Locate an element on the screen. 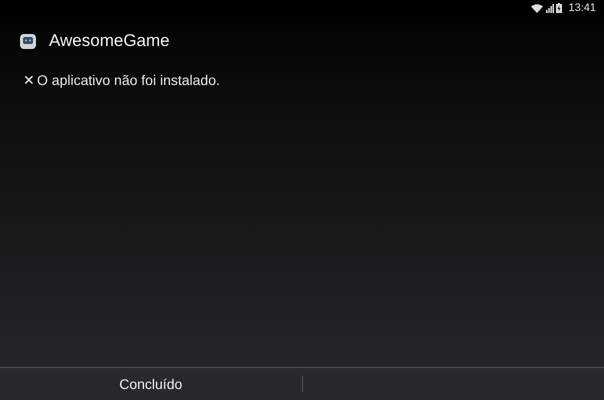 The image size is (604, 400). signal-icon is located at coordinates (550, 8).